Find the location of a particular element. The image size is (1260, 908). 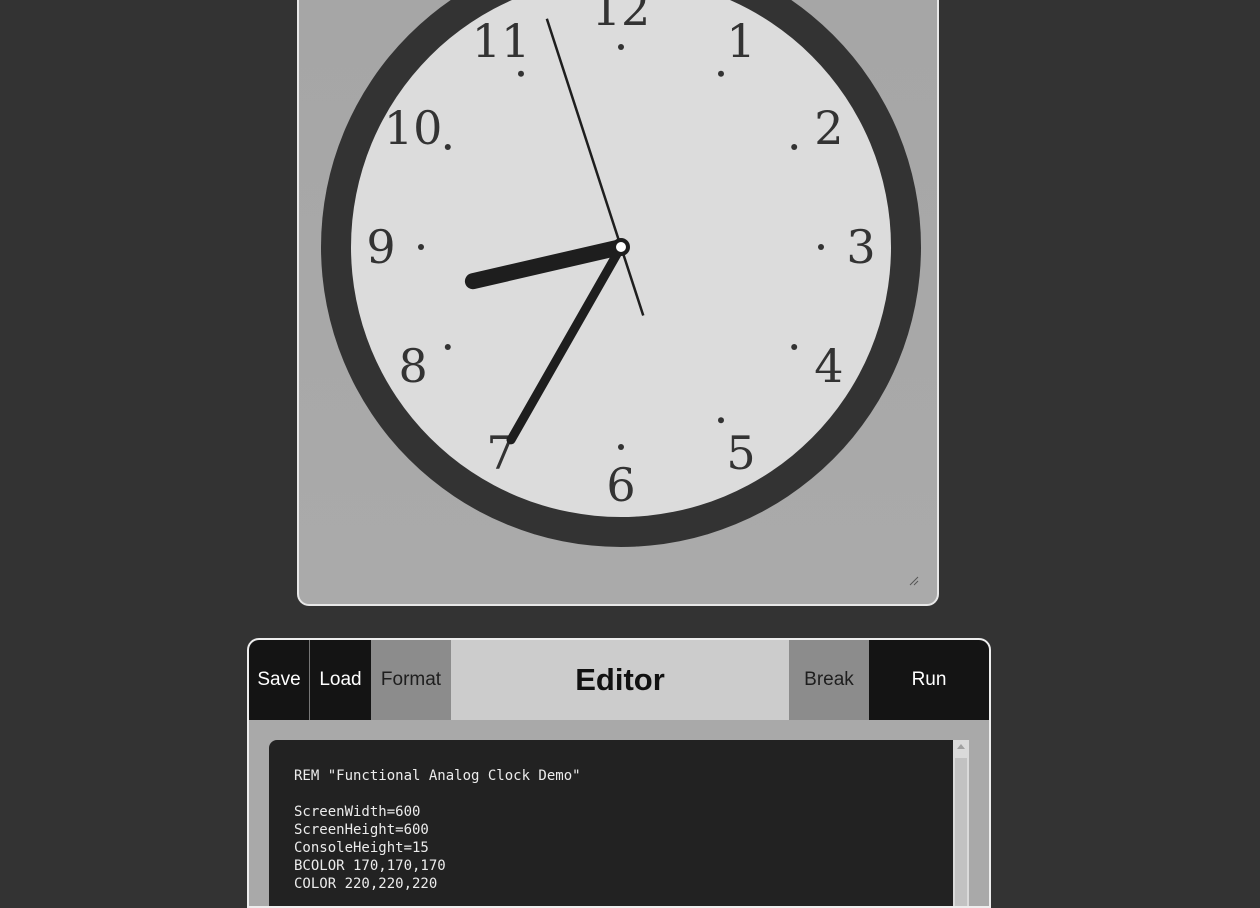

editor-title: Editor is located at coordinates (620, 679).